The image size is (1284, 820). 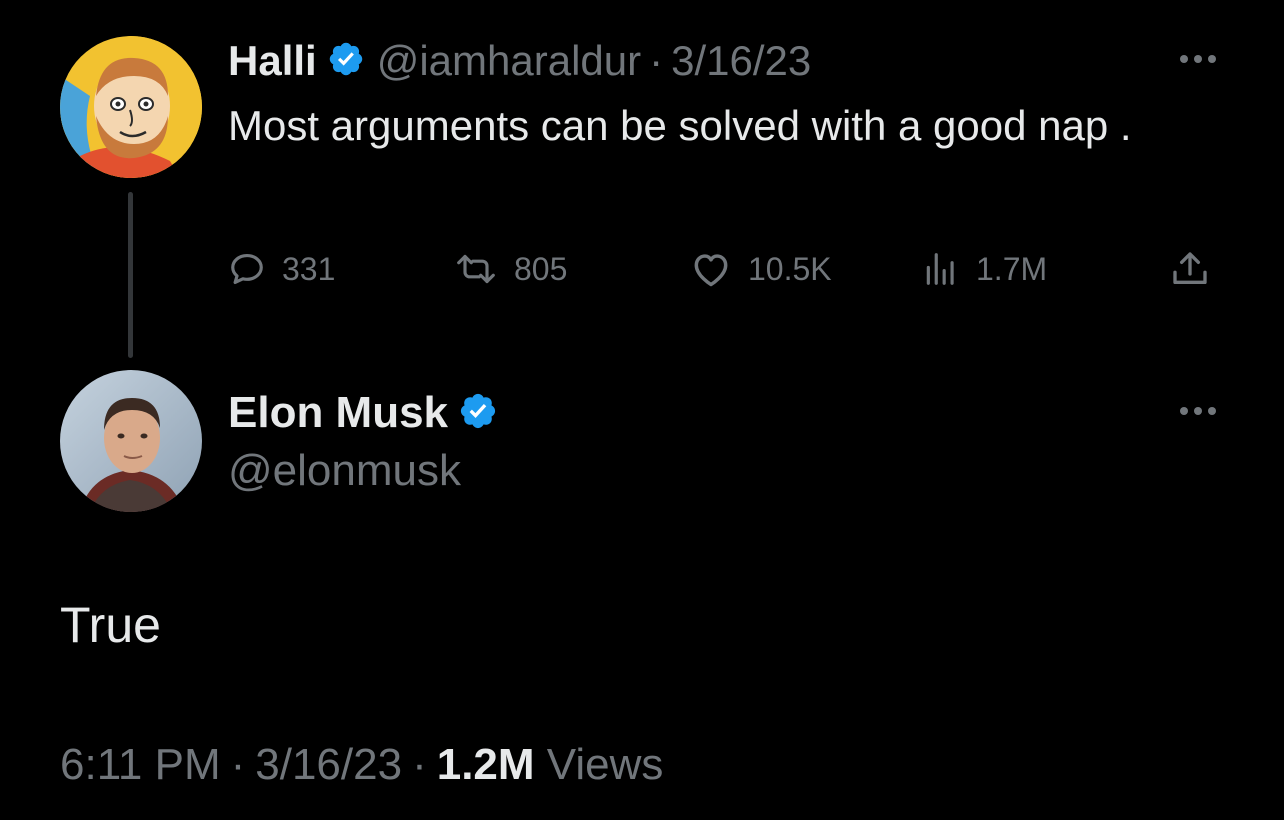 I want to click on reply-tweet-meta: 6:11 PM · 3/16/23 · 1.2M Views, so click(x=361, y=765).